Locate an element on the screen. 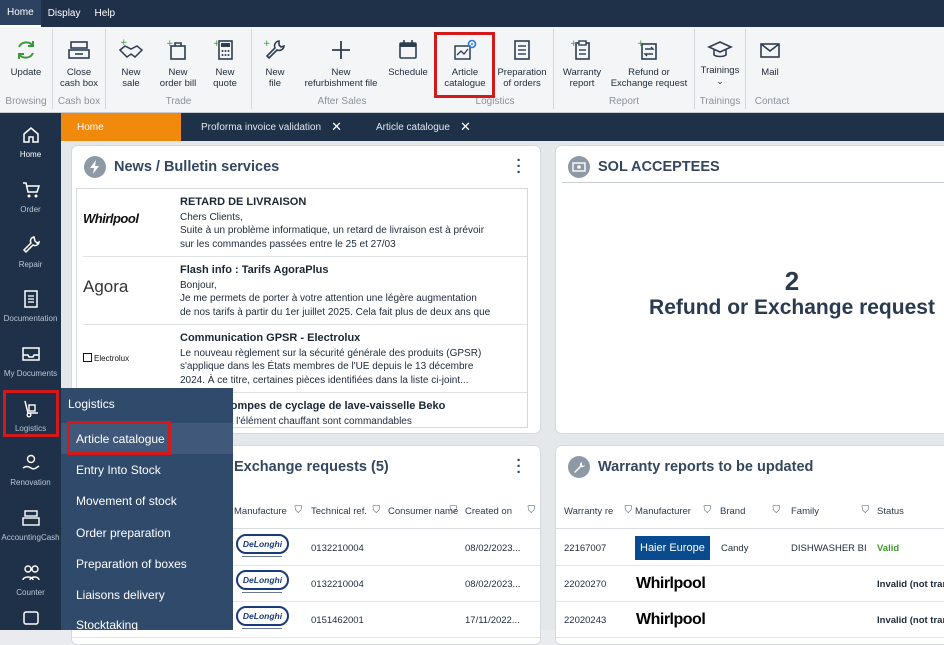 The height and width of the screenshot is (645, 944). table-row: 22020270 Whirlpool Invalid (not tran is located at coordinates (750, 584).